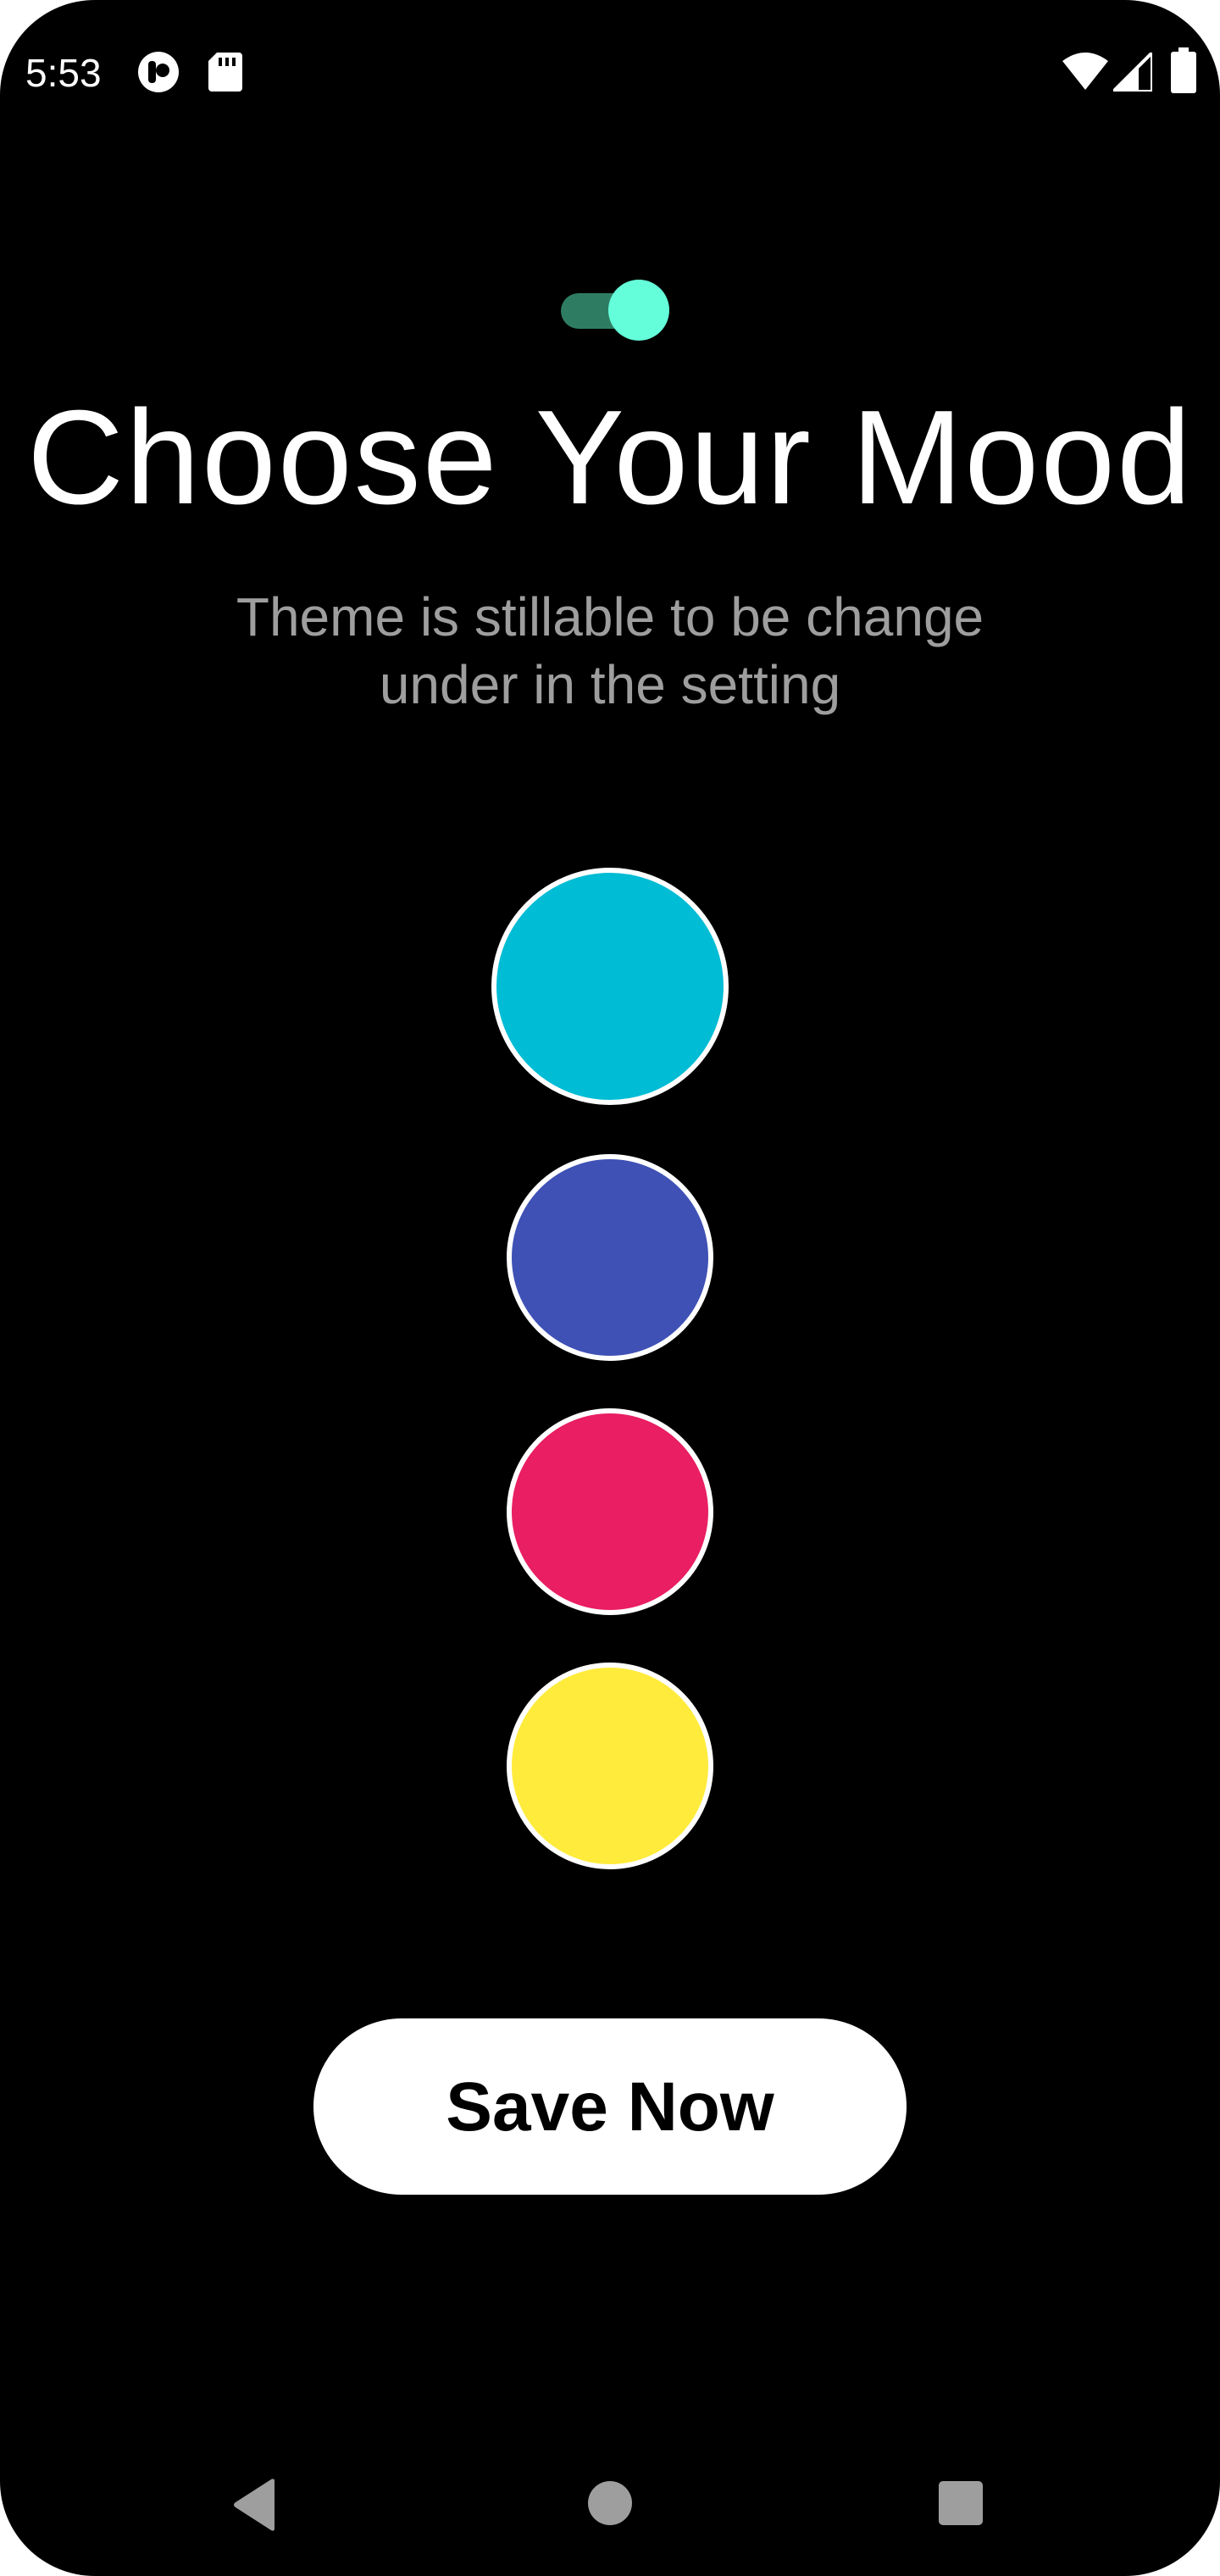 This screenshot has width=1220, height=2576. What do you see at coordinates (961, 2503) in the screenshot?
I see `recents-icon` at bounding box center [961, 2503].